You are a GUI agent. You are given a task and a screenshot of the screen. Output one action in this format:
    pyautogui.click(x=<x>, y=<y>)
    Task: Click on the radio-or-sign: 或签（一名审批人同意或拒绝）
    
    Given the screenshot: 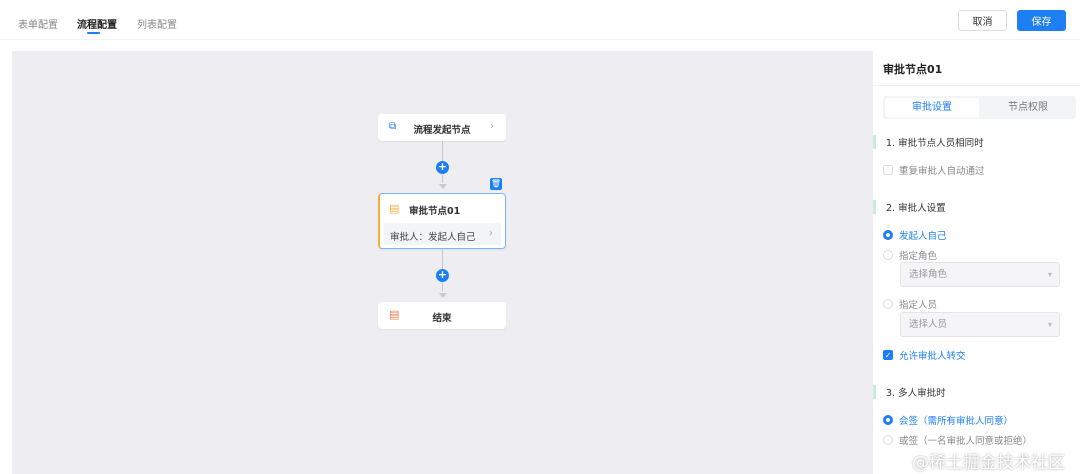 What is the action you would take?
    pyautogui.click(x=957, y=440)
    